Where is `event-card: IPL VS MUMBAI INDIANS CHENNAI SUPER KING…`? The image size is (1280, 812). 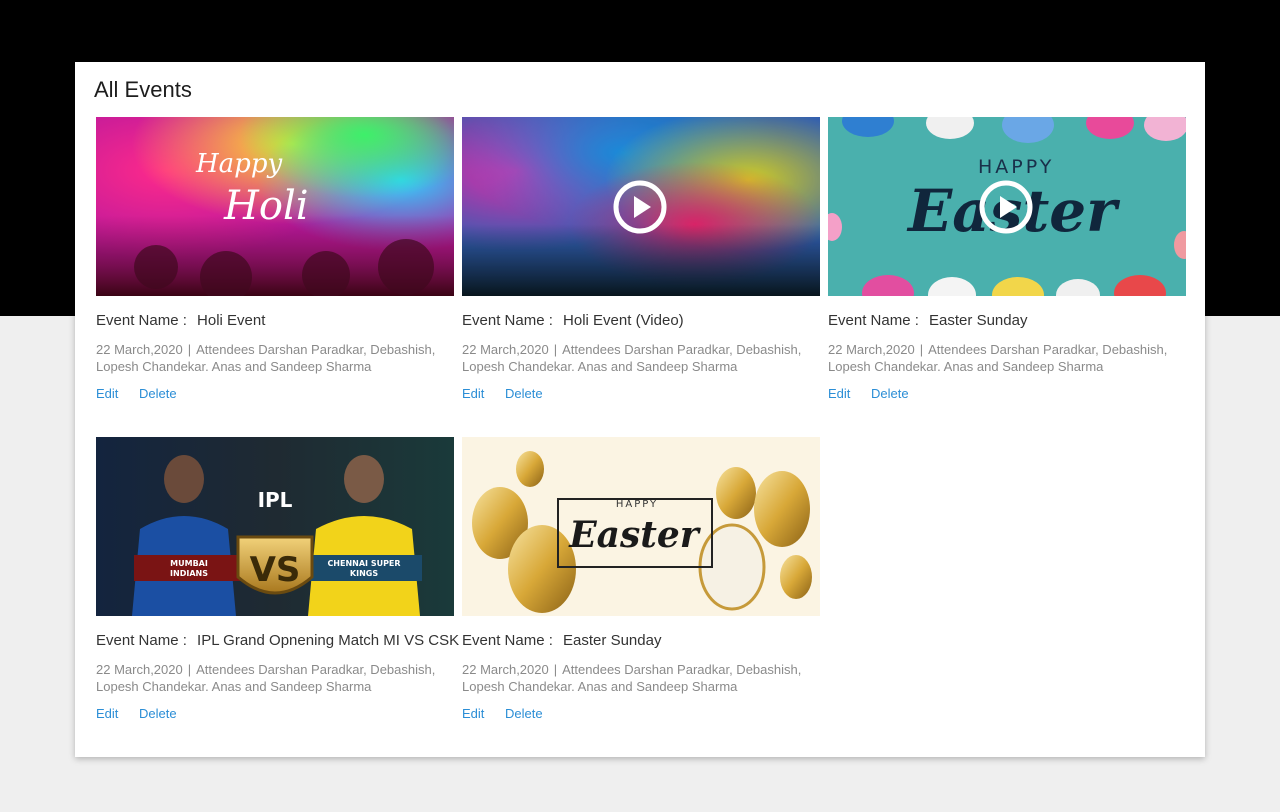 event-card: IPL VS MUMBAI INDIANS CHENNAI SUPER KING… is located at coordinates (277, 579).